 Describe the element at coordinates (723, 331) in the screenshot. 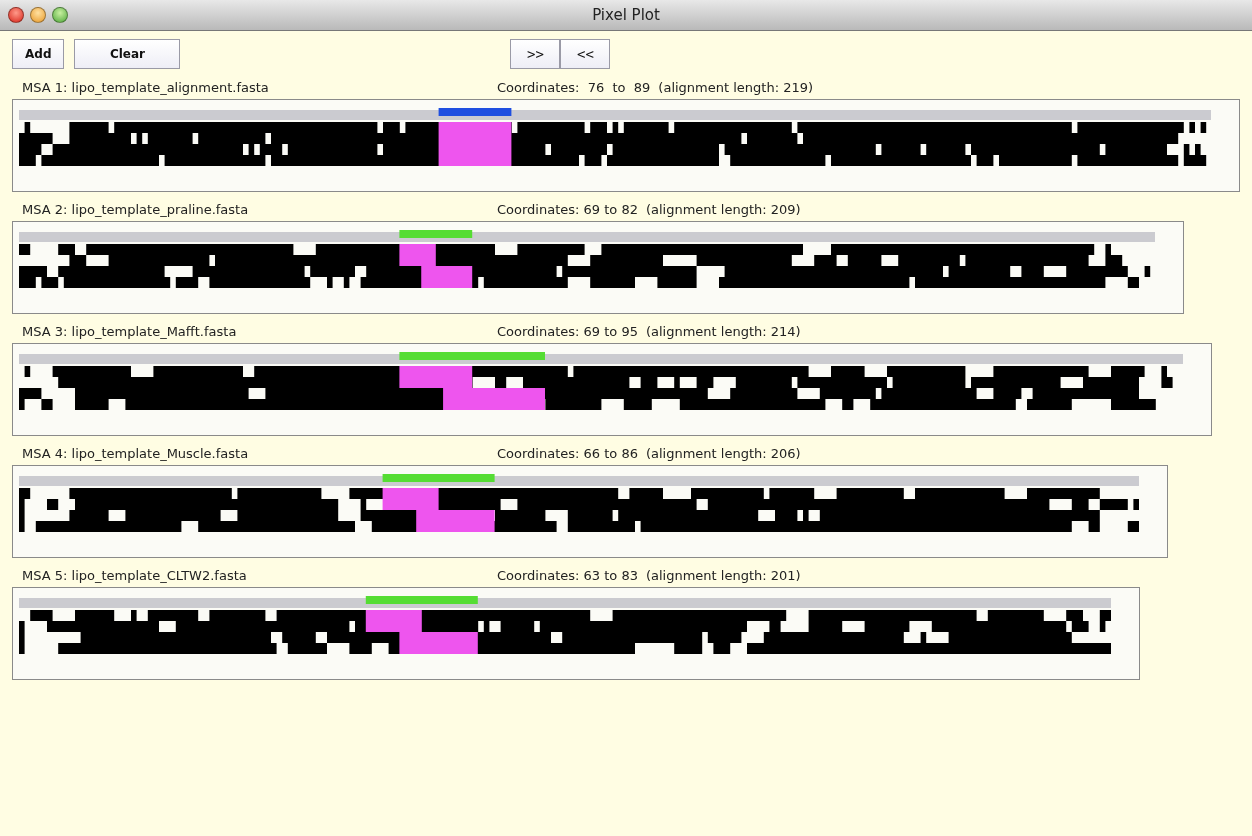

I see `alignment-length-label: (alignment length: 214)` at that location.